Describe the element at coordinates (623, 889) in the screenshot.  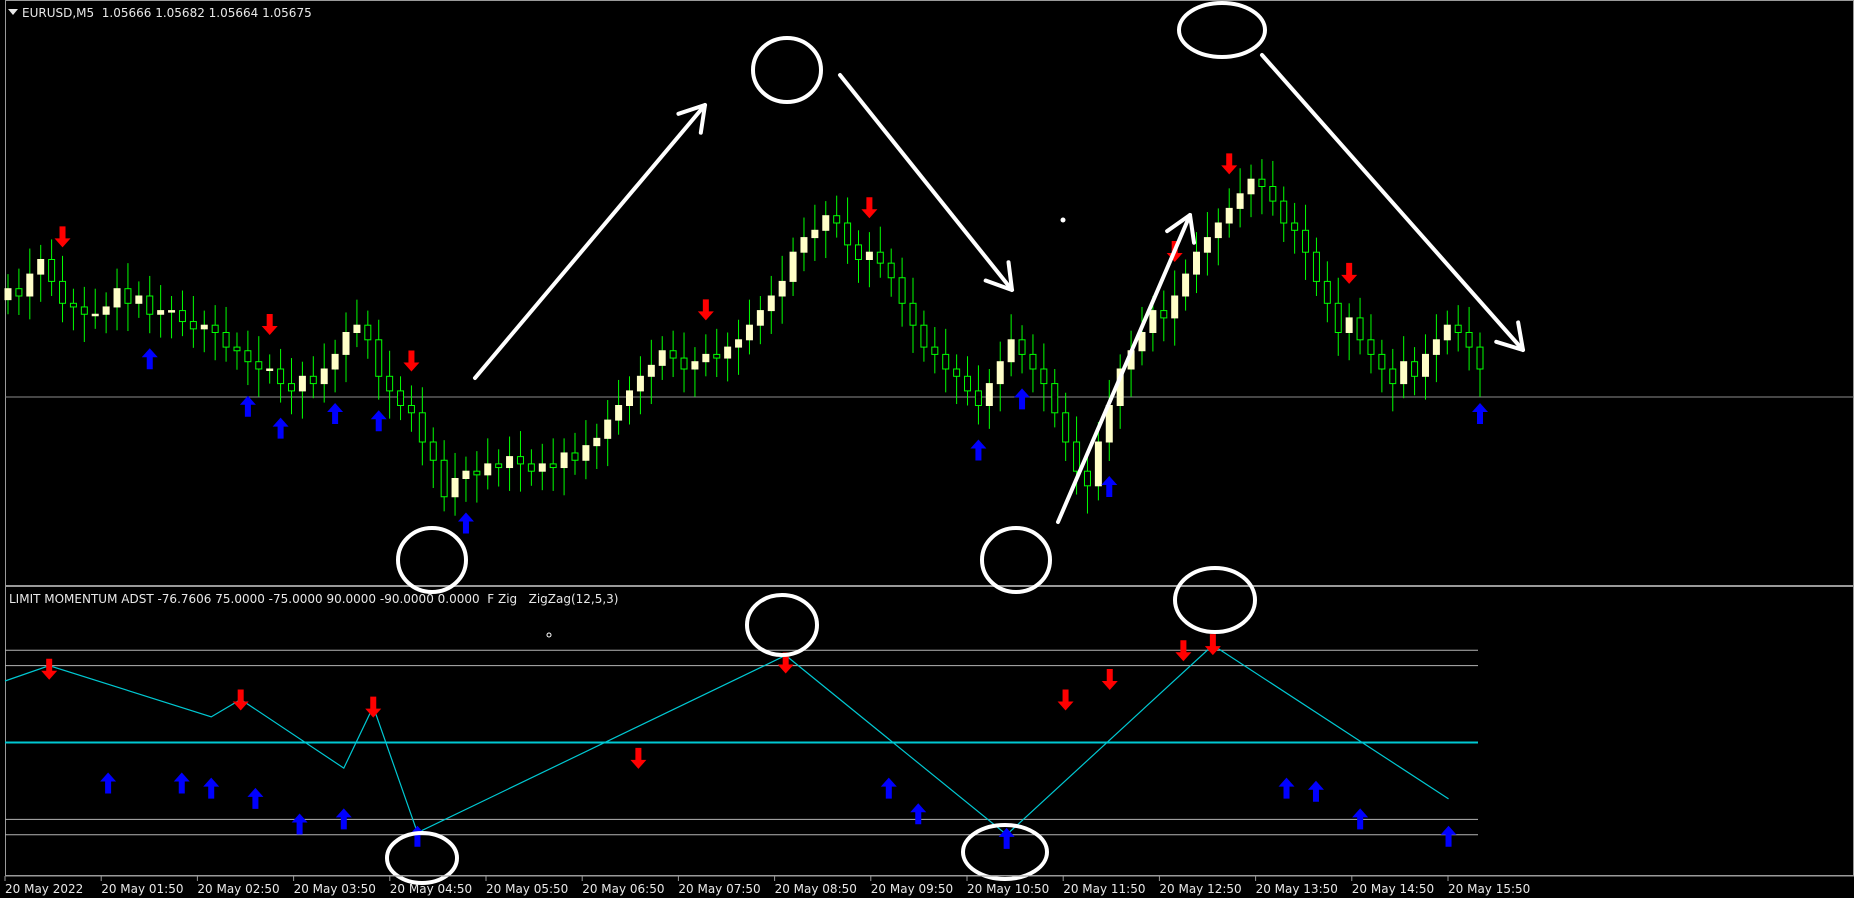
I see `time-axis-label: 20 May 06:50` at that location.